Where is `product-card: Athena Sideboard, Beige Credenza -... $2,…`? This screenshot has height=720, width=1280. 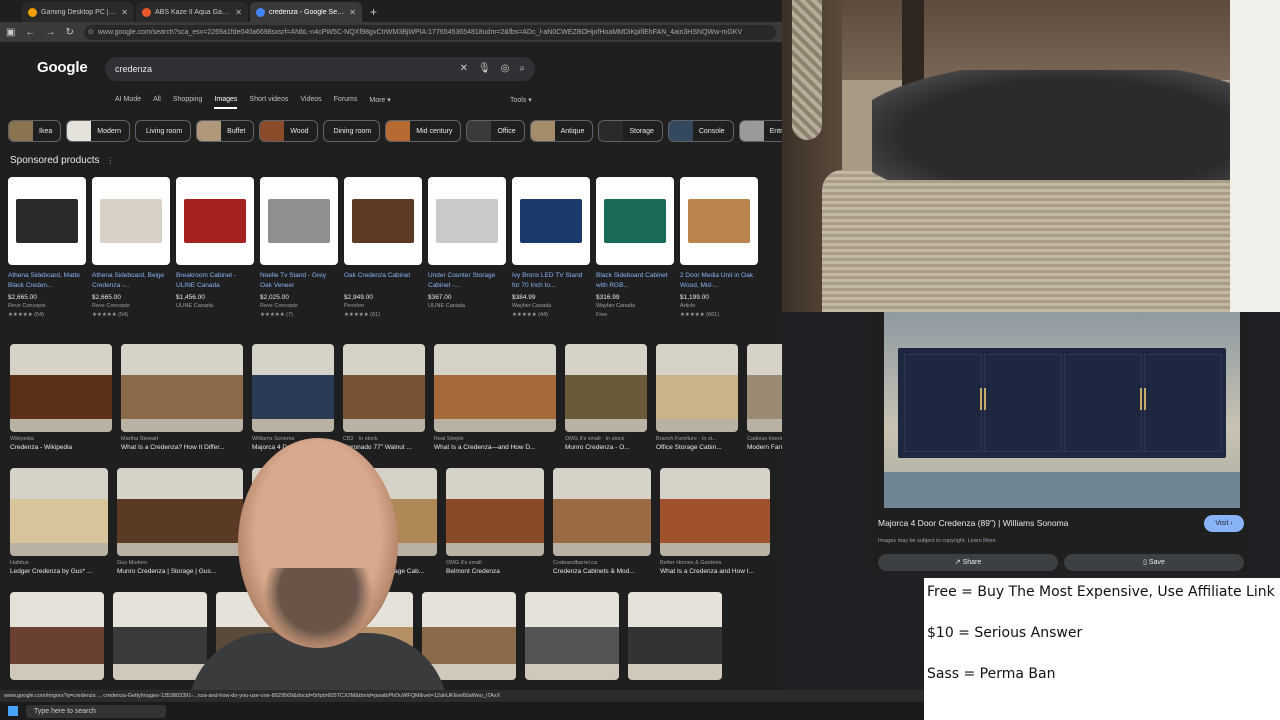 product-card: Athena Sideboard, Beige Credenza -... $2,… is located at coordinates (131, 247).